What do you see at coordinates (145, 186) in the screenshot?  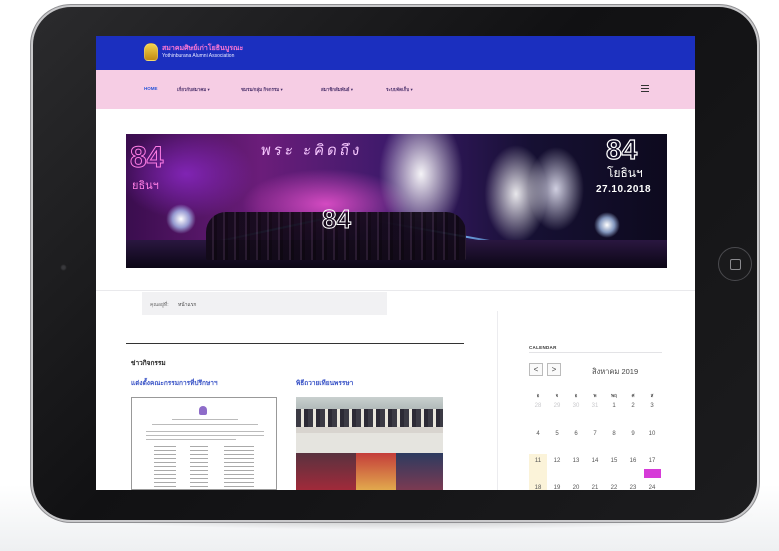 I see `banner-left-sub: ยธินฯ` at bounding box center [145, 186].